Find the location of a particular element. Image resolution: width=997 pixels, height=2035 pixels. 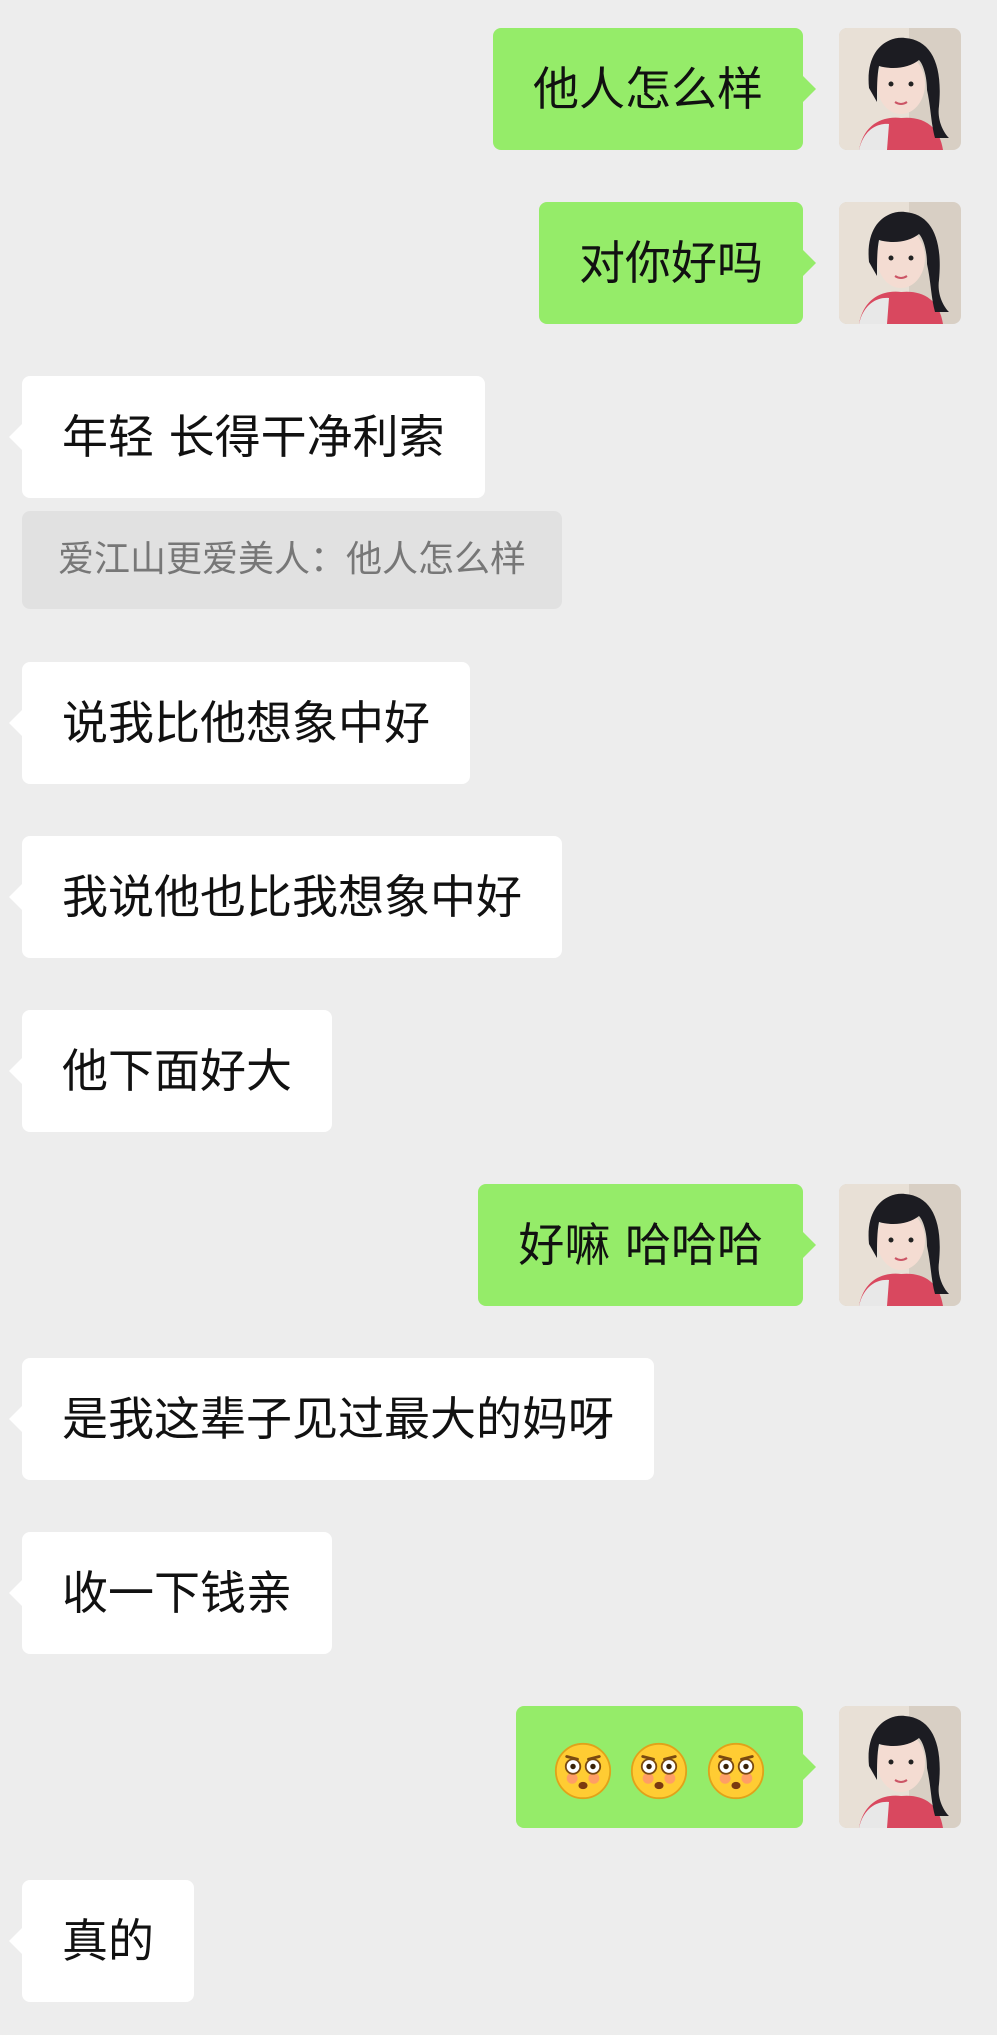

message-row-outgoing is located at coordinates (738, 1767).